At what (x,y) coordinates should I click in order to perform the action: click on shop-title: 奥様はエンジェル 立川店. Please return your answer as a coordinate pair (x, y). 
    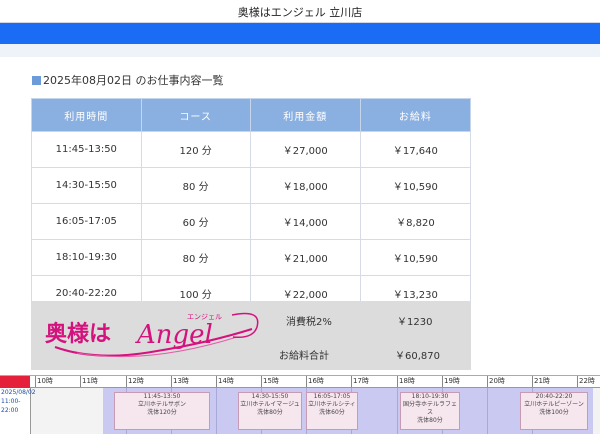
    Looking at the image, I should click on (300, 12).